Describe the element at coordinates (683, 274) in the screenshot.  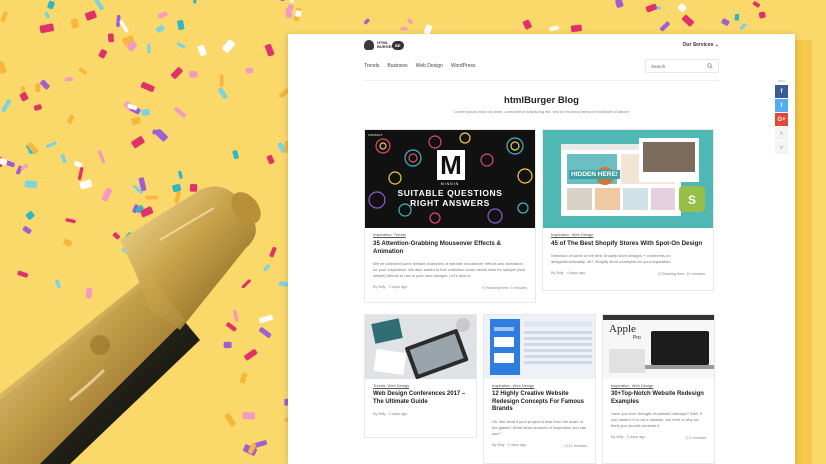
I see `card-reading-time: Reading time: 10 minutes` at that location.